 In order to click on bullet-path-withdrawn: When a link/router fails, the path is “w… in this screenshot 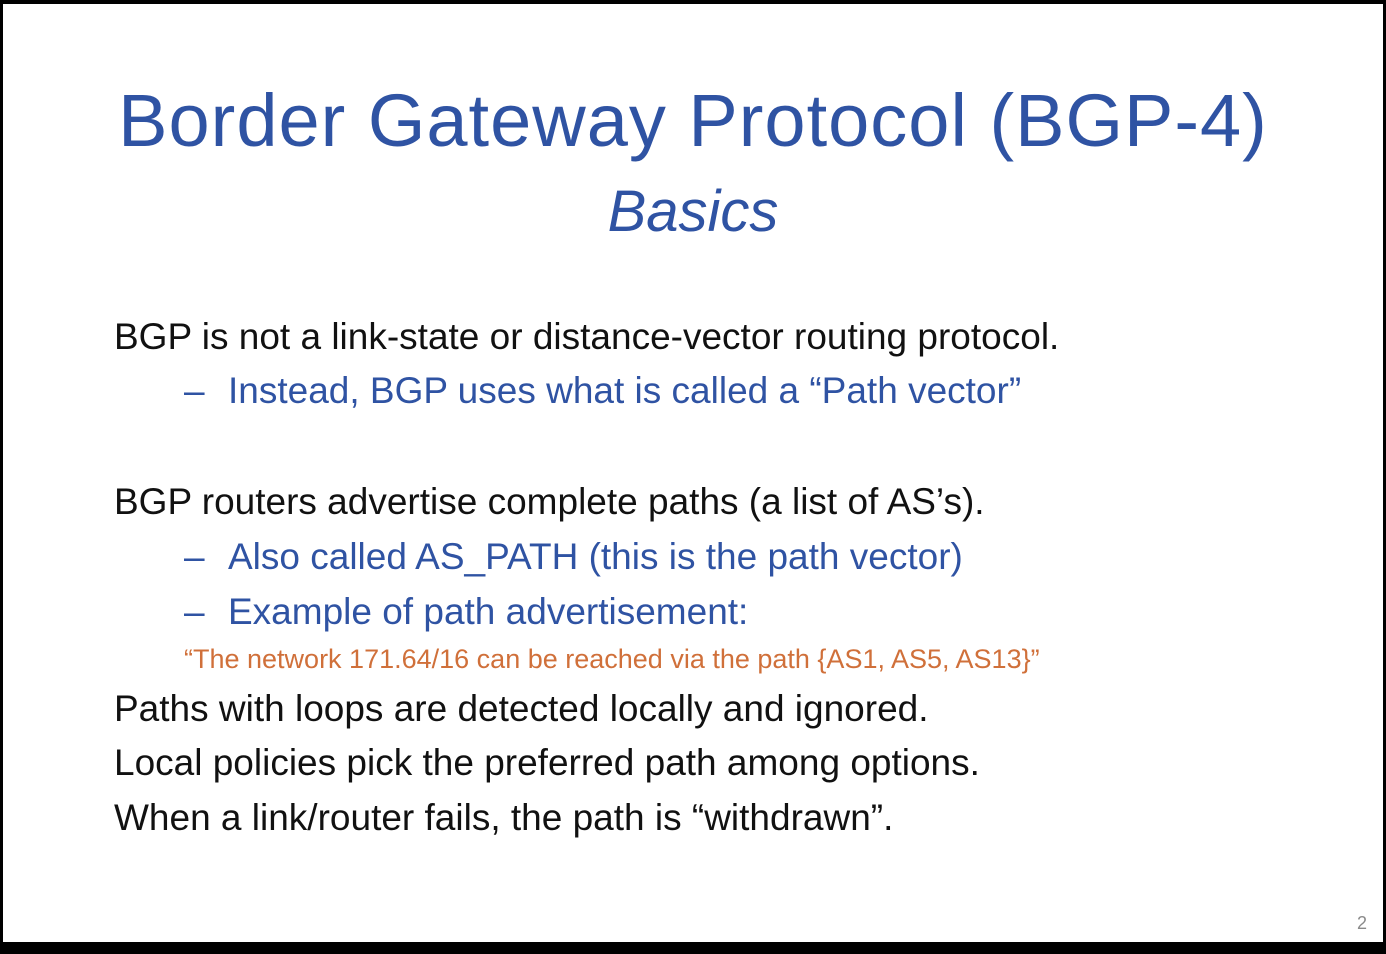, I will do `click(504, 817)`.